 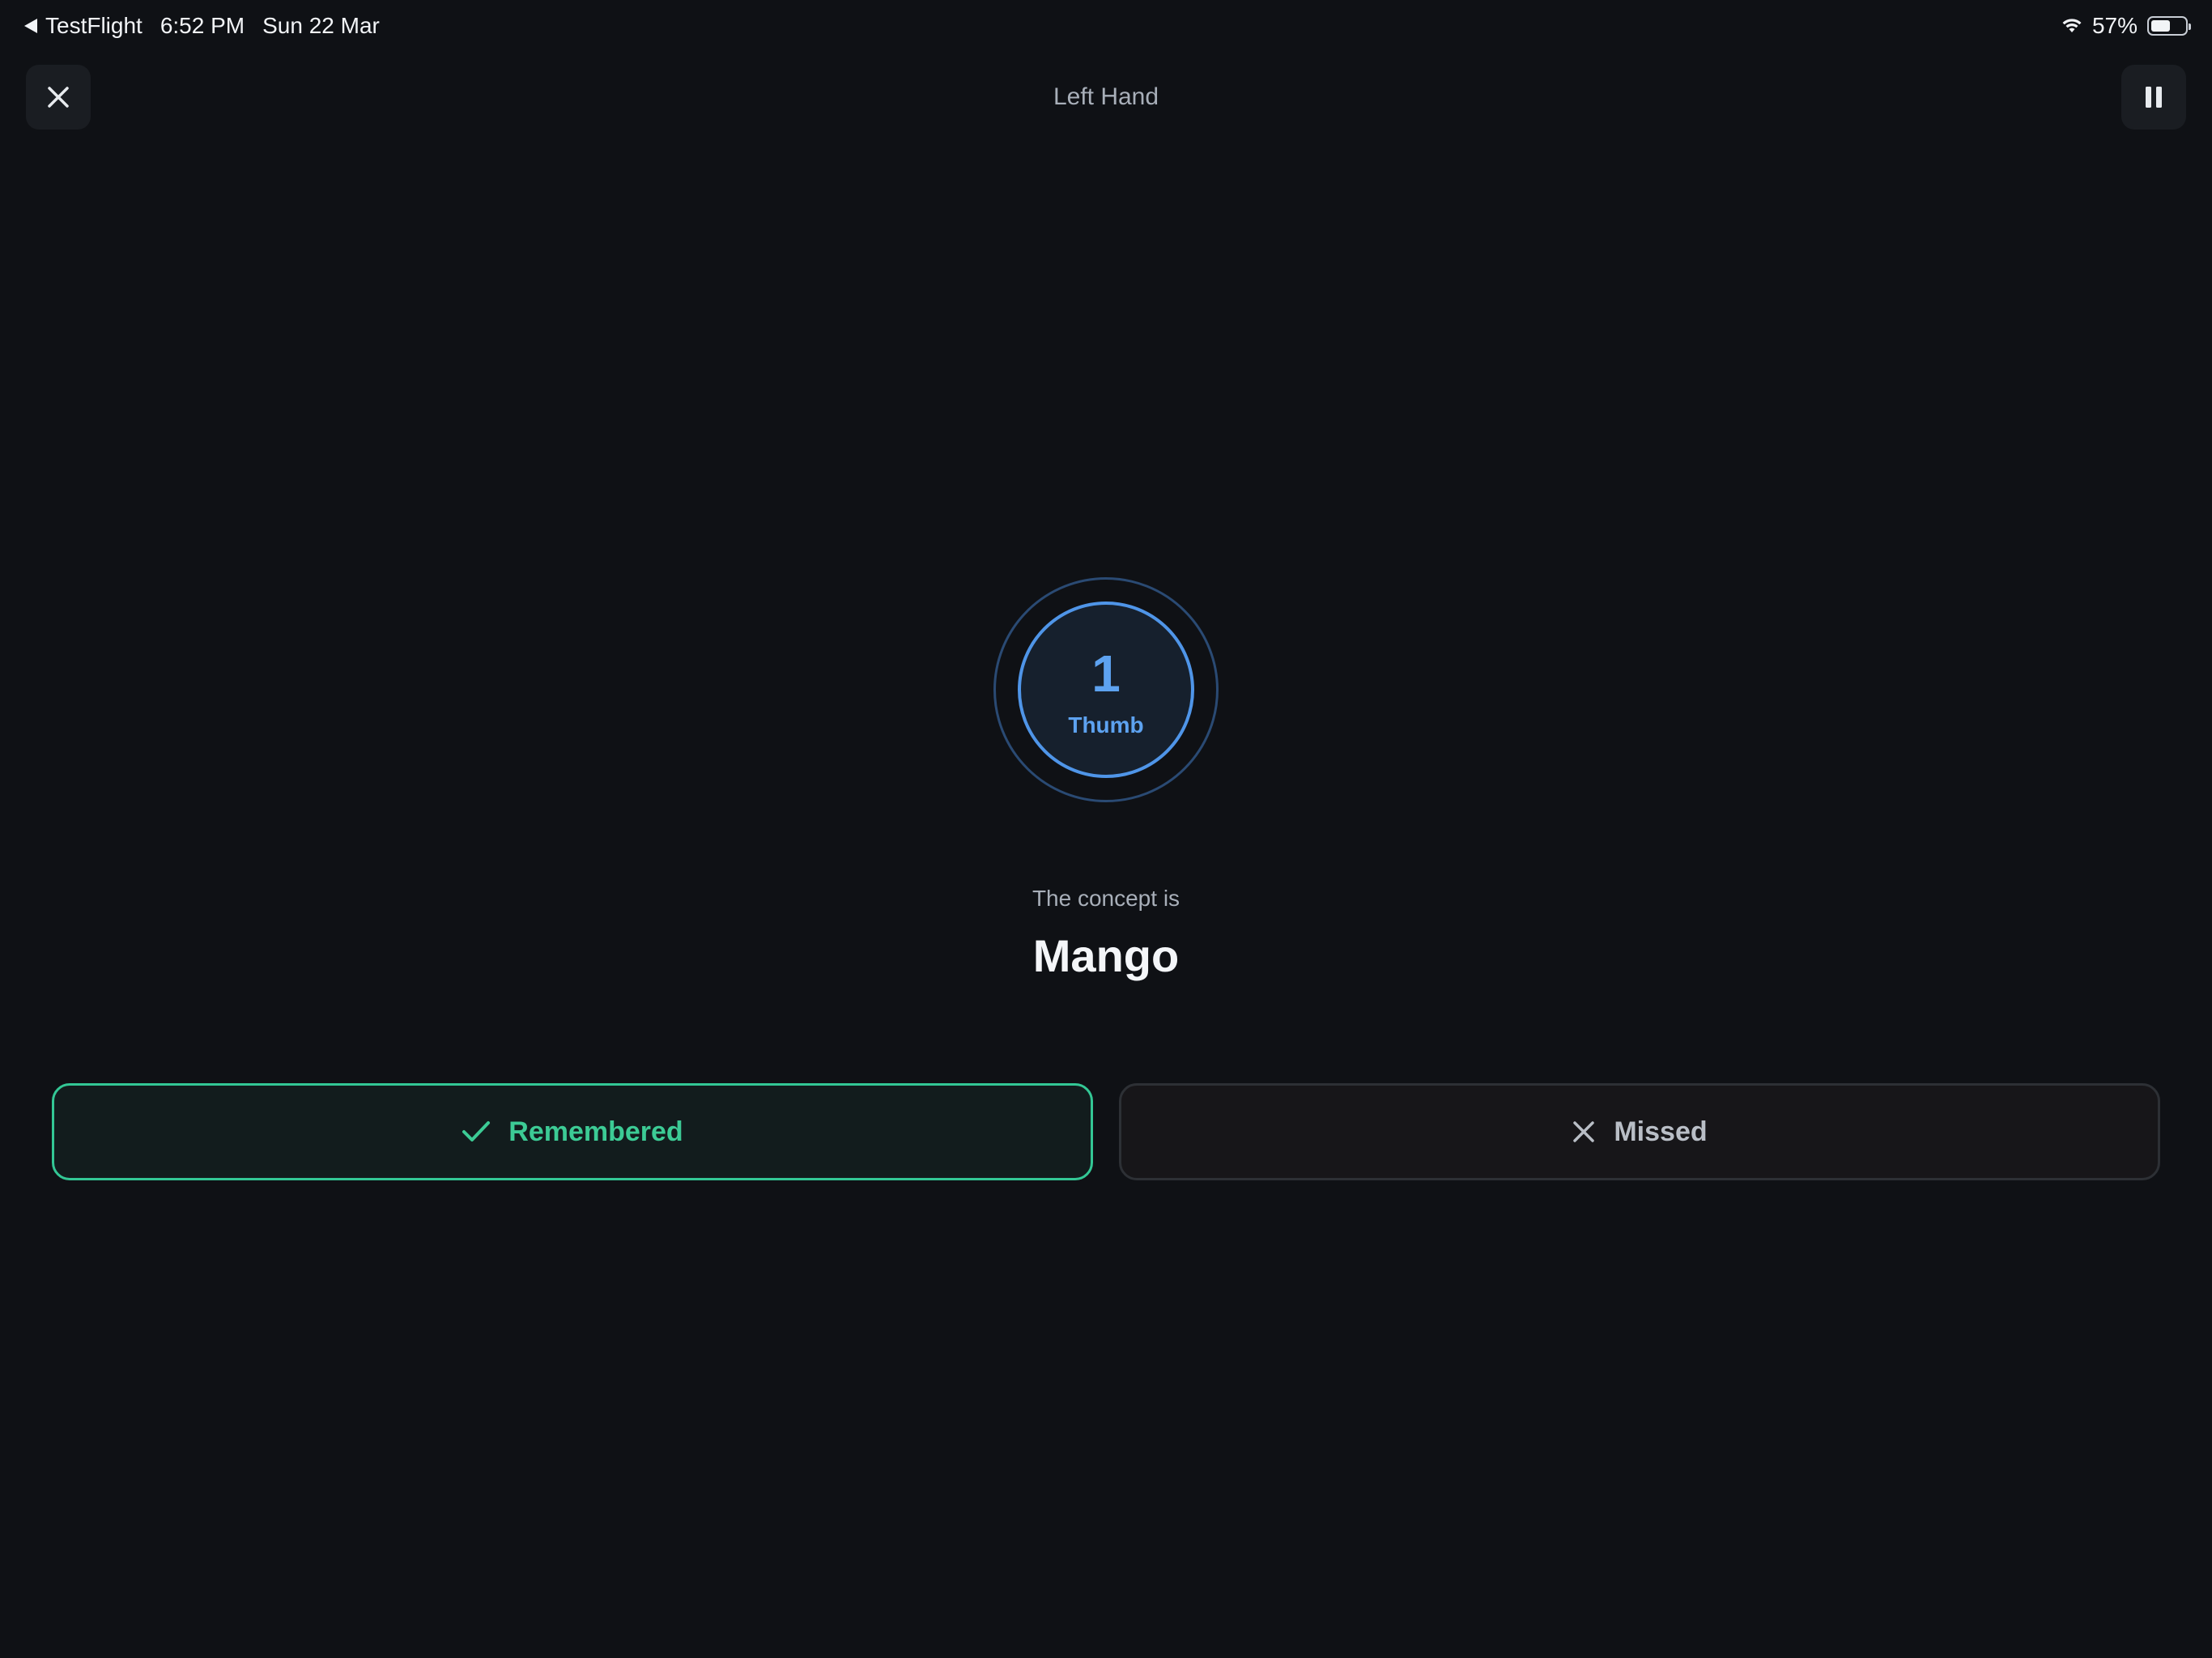 I want to click on status-bar: TestFlight 6:52 PM Sun 22 Mar 57%, so click(x=1106, y=26).